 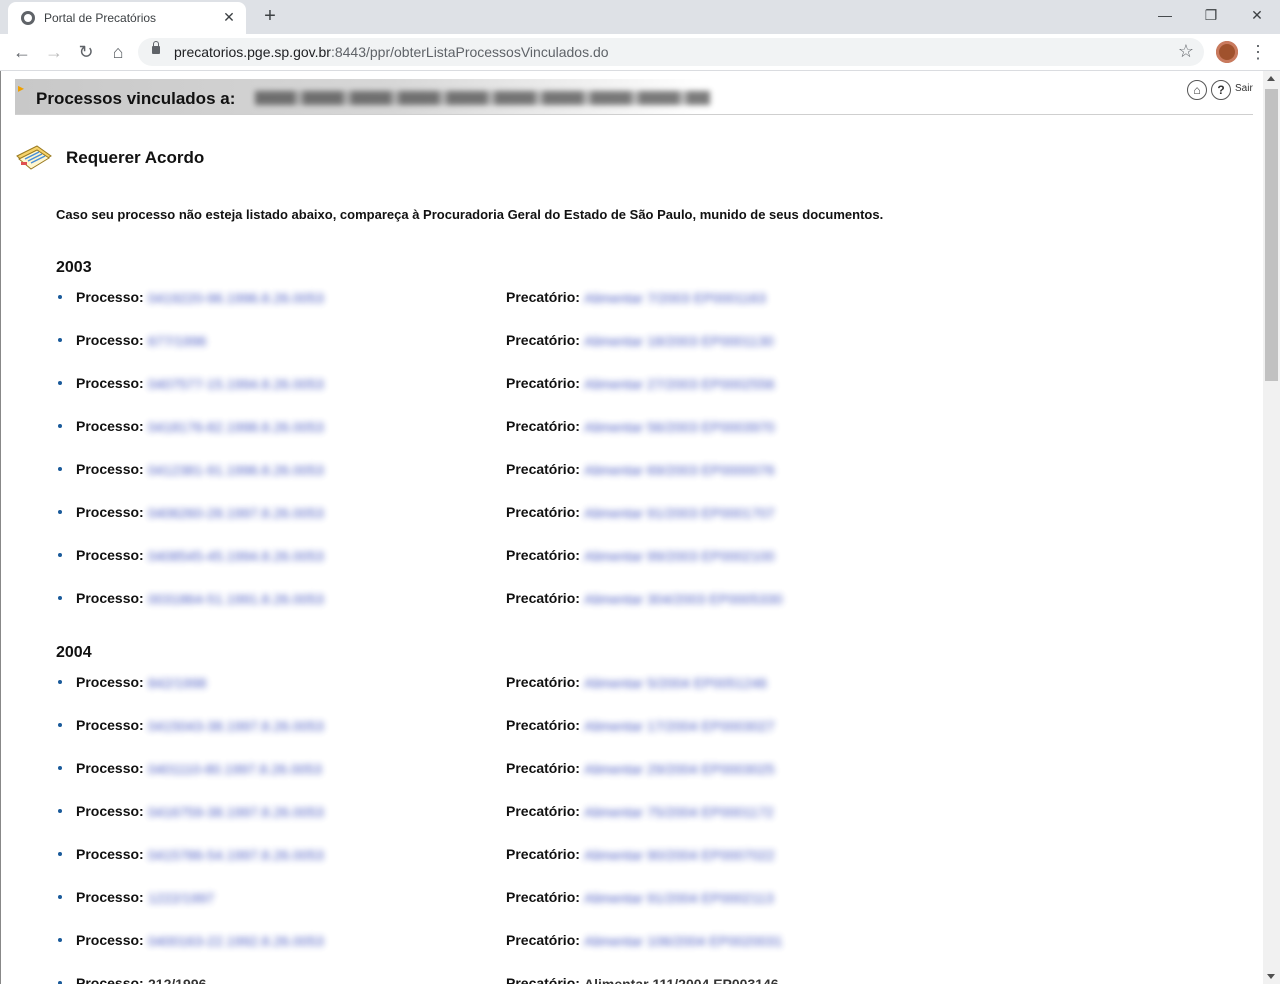 I want to click on processo-link: 0418176-82.1998.8.26.0053, so click(x=236, y=427).